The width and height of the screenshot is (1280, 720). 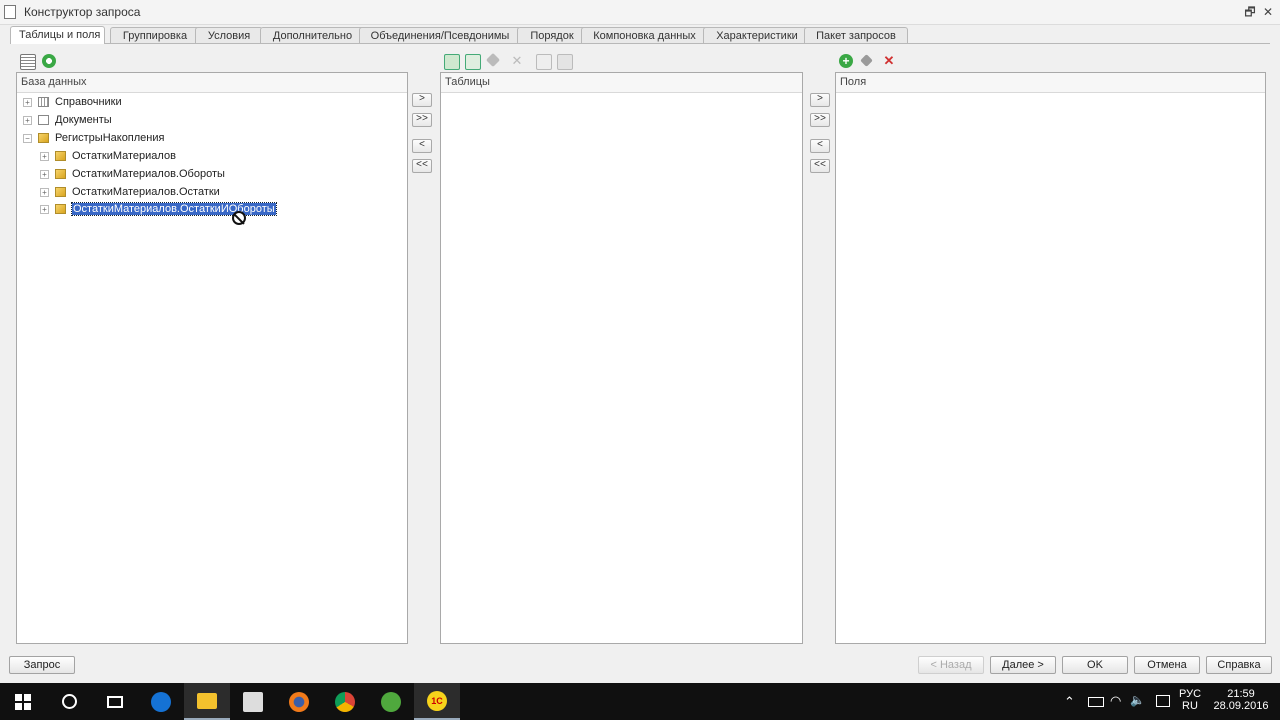 I want to click on taskbar-store, so click(x=253, y=701).